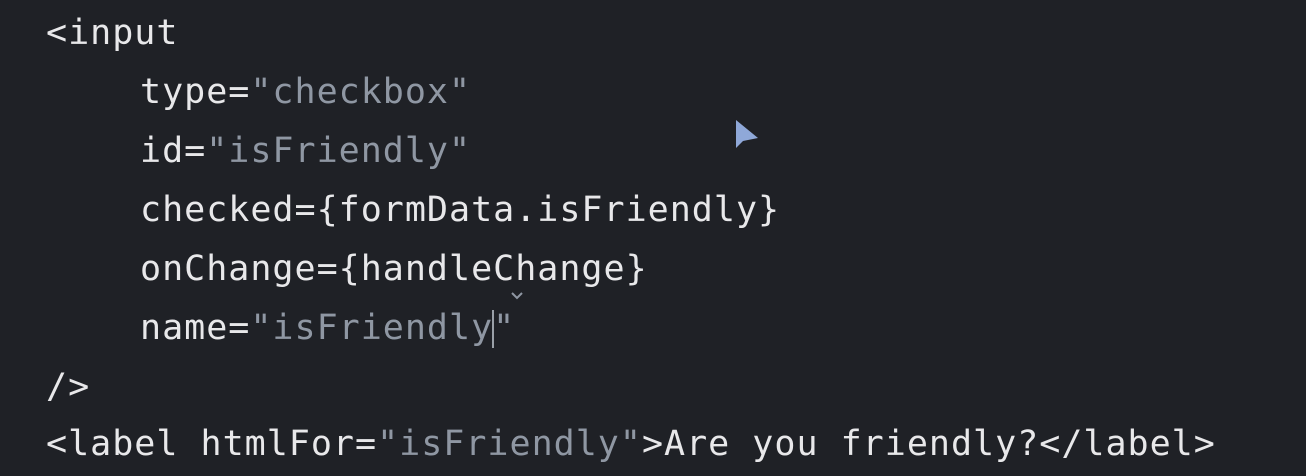 The height and width of the screenshot is (476, 1306). What do you see at coordinates (173, 151) in the screenshot?
I see `attr-name: id=` at bounding box center [173, 151].